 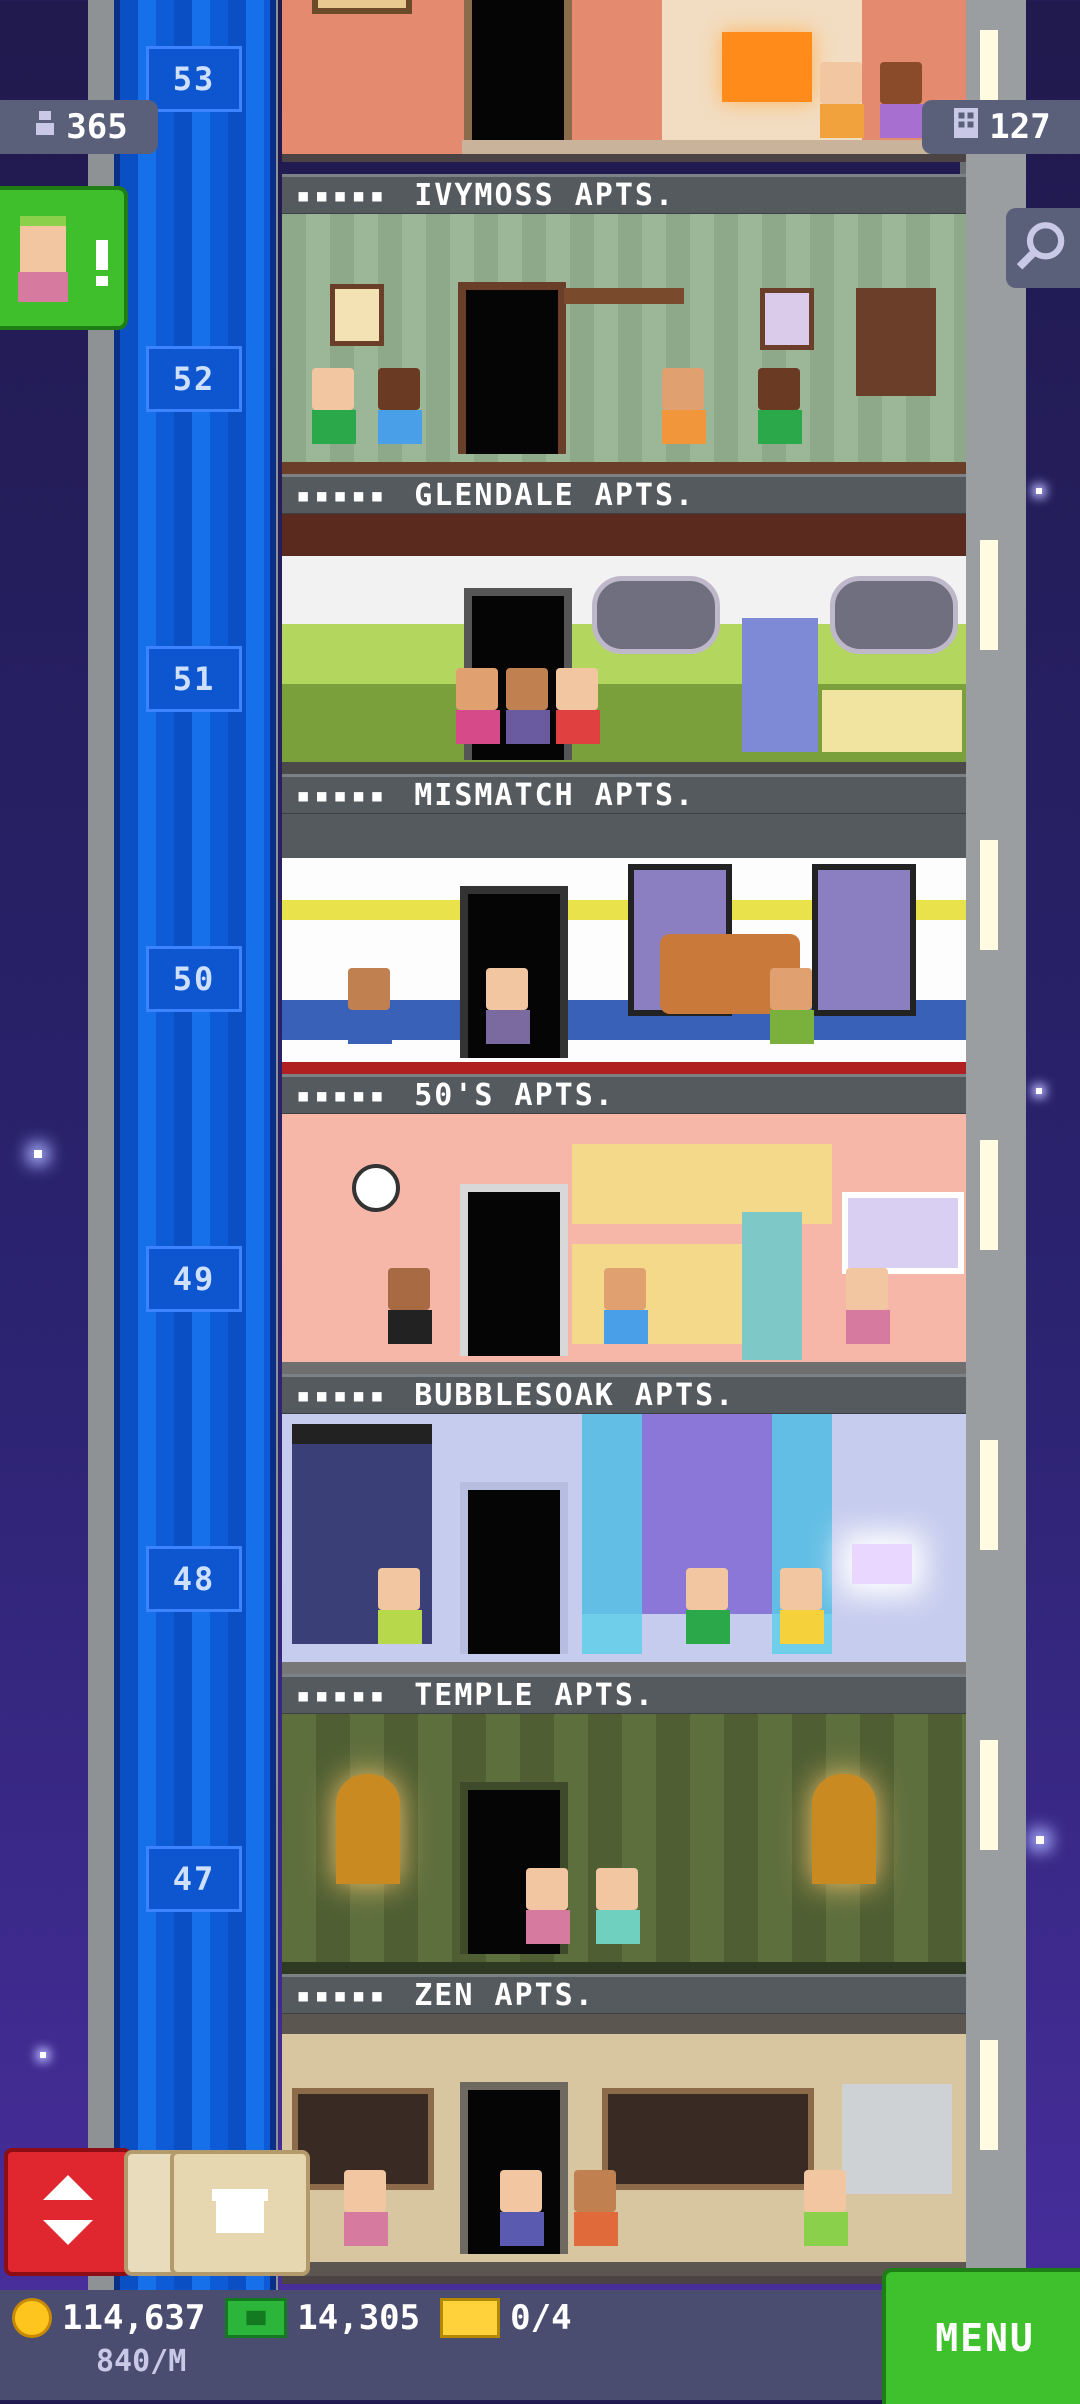 What do you see at coordinates (981, 2336) in the screenshot?
I see `menu-button: MENU` at bounding box center [981, 2336].